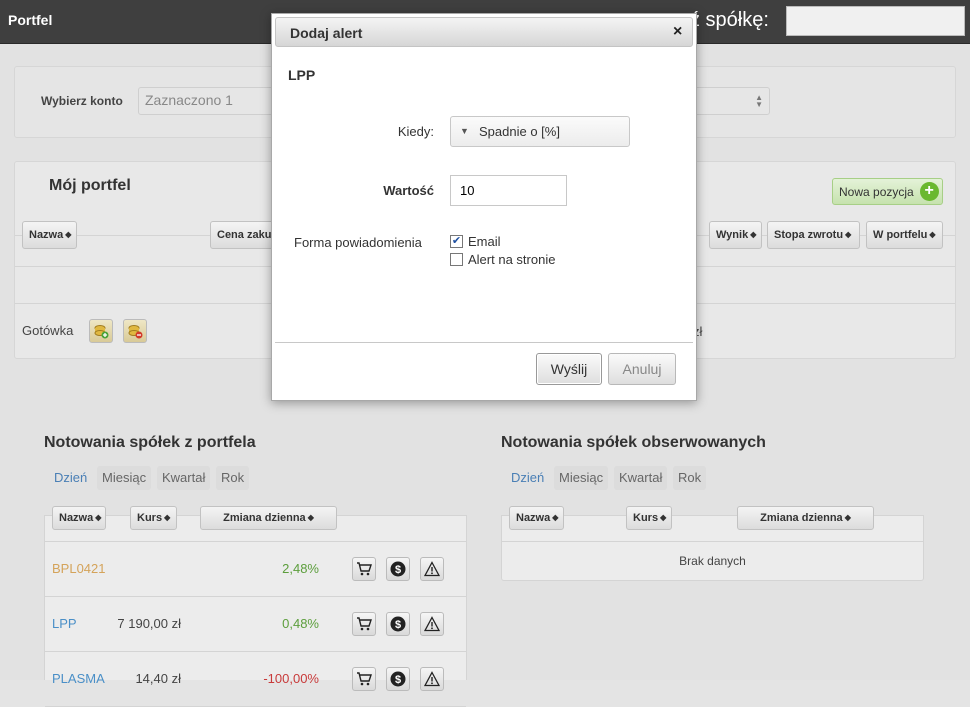  Describe the element at coordinates (677, 32) in the screenshot. I see `close-icon: ×` at that location.